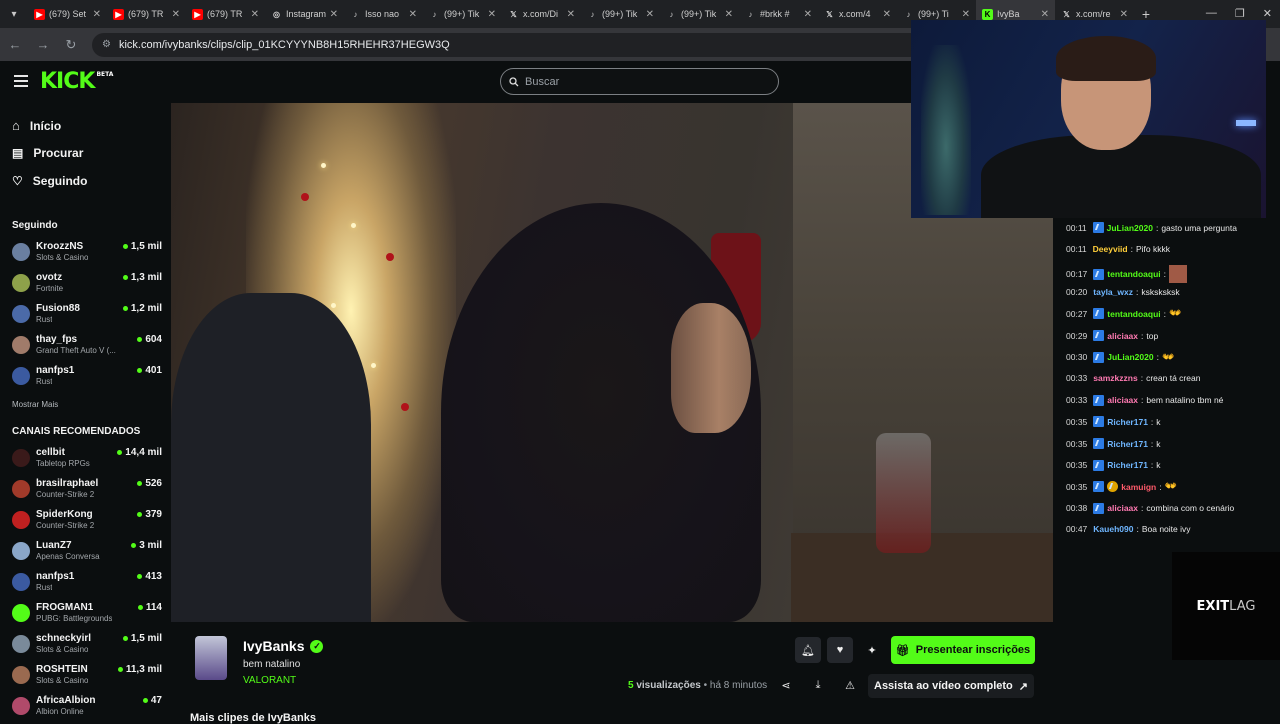 The height and width of the screenshot is (724, 1280). I want to click on clip-game-link: VALORANT, so click(269, 680).